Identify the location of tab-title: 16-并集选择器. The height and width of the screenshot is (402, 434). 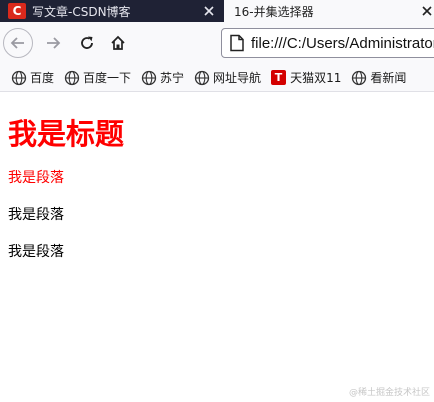
(274, 11).